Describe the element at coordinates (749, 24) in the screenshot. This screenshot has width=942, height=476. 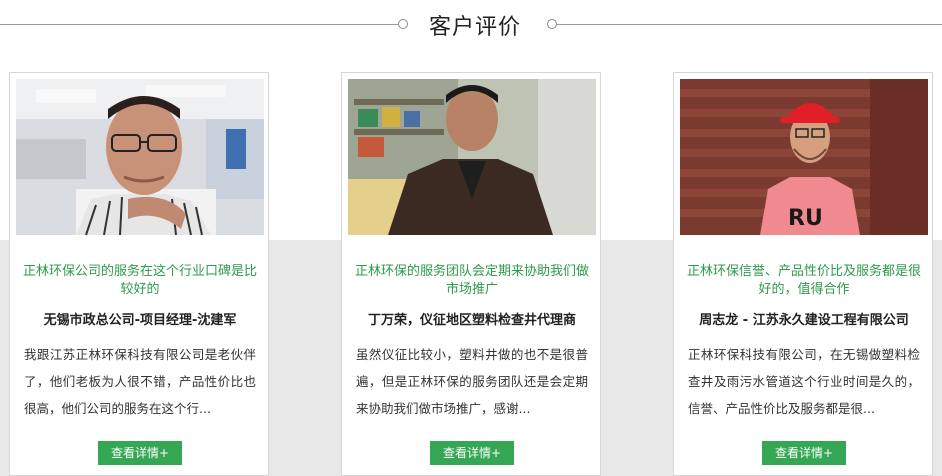
I see `title-divider-right` at that location.